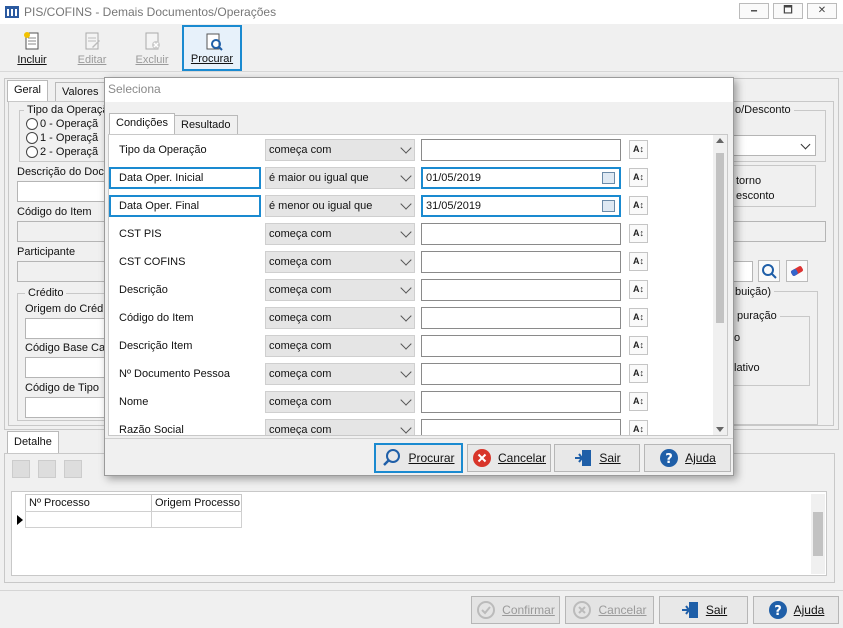 The width and height of the screenshot is (843, 628). I want to click on col-nprocesso: Nº Processo, so click(88, 503).